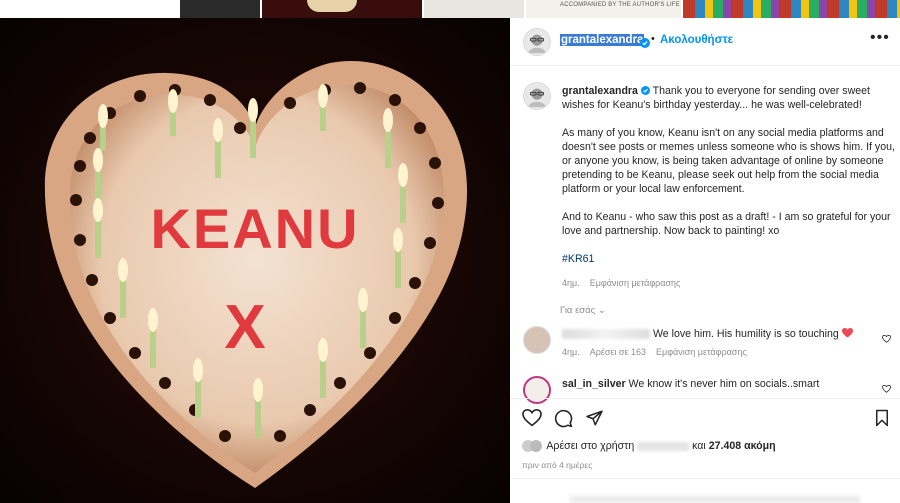 The image size is (900, 503). I want to click on share-paper-plane-icon, so click(594, 420).